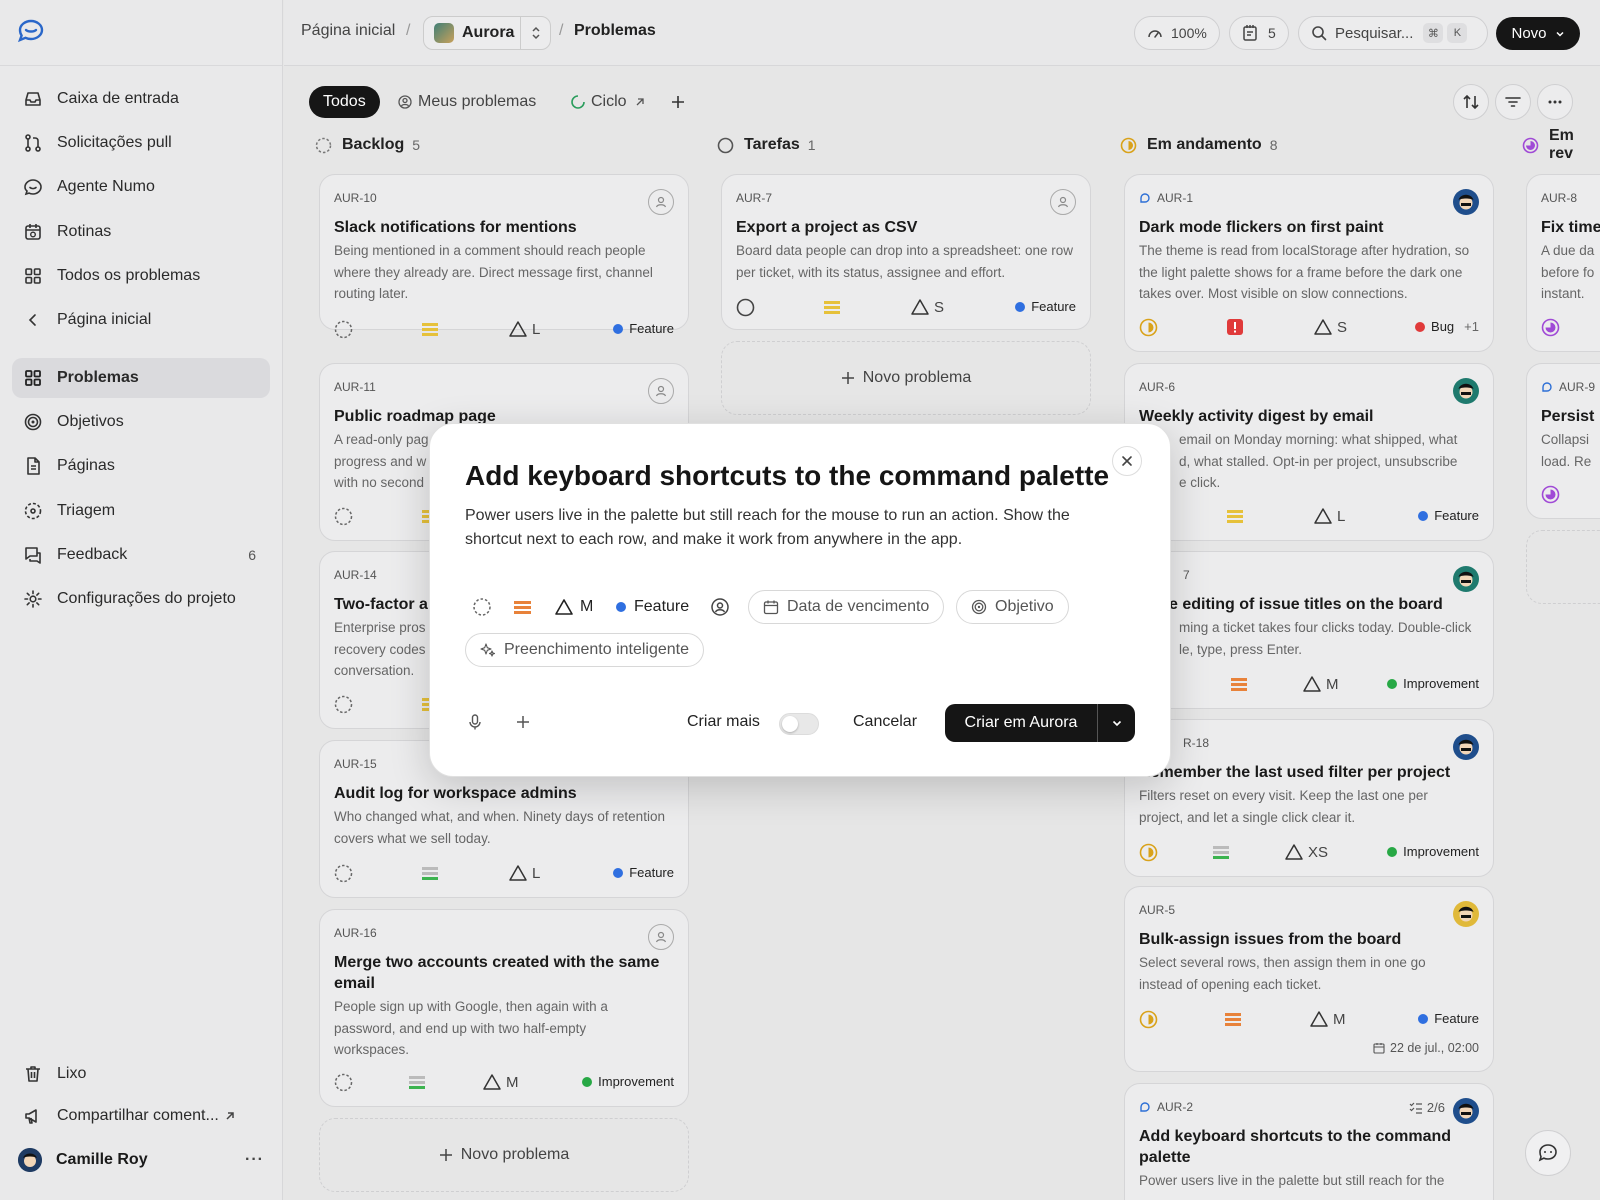 This screenshot has width=1600, height=1200. What do you see at coordinates (1127, 461) in the screenshot?
I see `close-button` at bounding box center [1127, 461].